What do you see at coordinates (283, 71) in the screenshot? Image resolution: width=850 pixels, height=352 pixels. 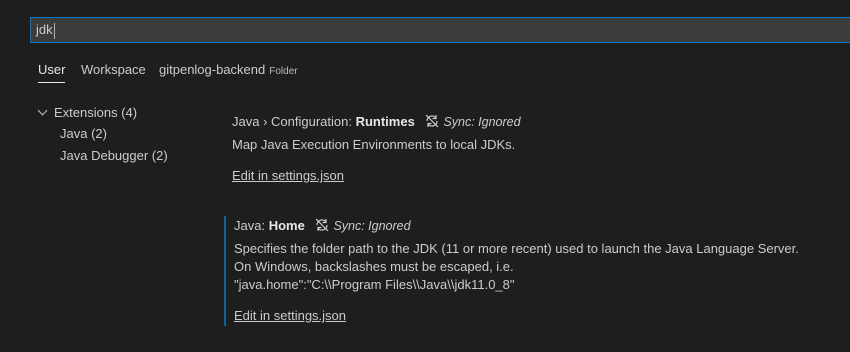 I see `folder-tag: Folder` at bounding box center [283, 71].